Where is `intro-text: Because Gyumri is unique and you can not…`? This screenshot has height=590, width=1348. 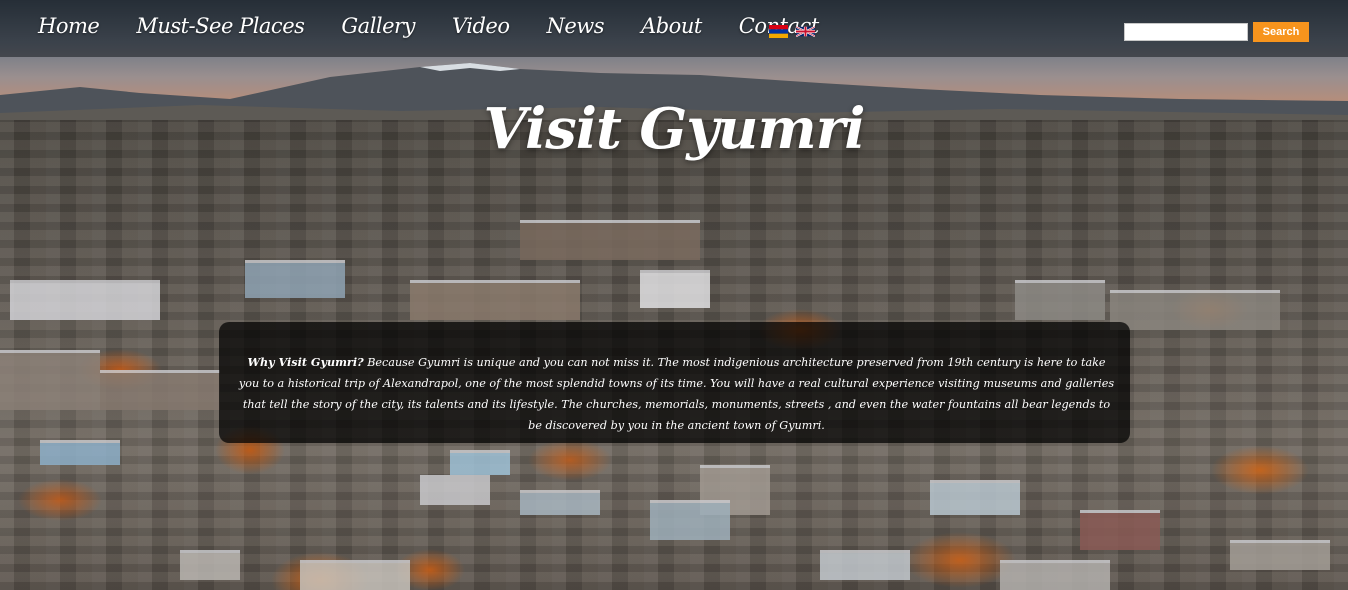 intro-text: Because Gyumri is unique and you can not… is located at coordinates (676, 394).